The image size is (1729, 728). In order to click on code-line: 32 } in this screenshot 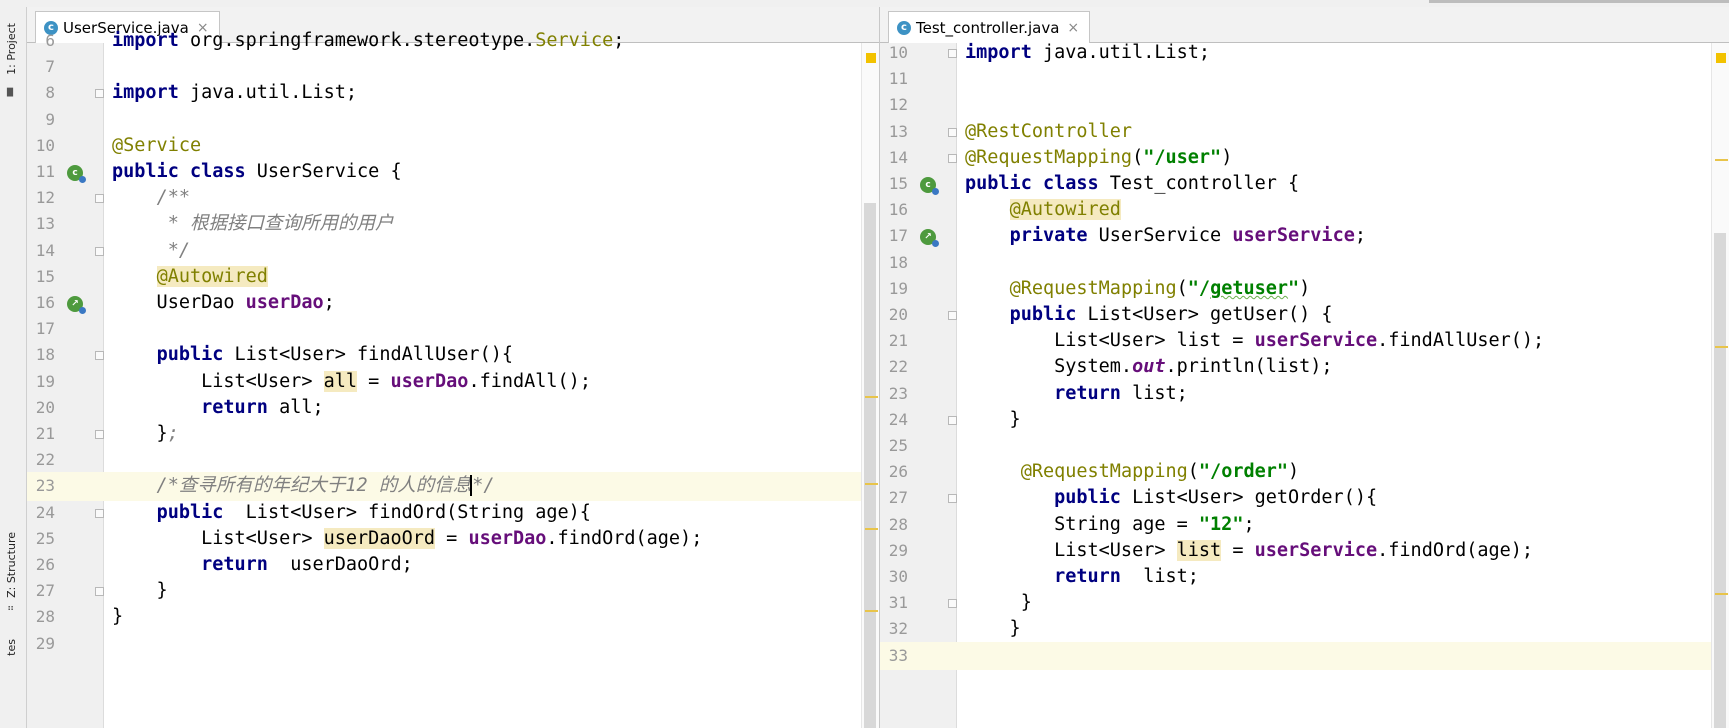, I will do `click(1304, 629)`.